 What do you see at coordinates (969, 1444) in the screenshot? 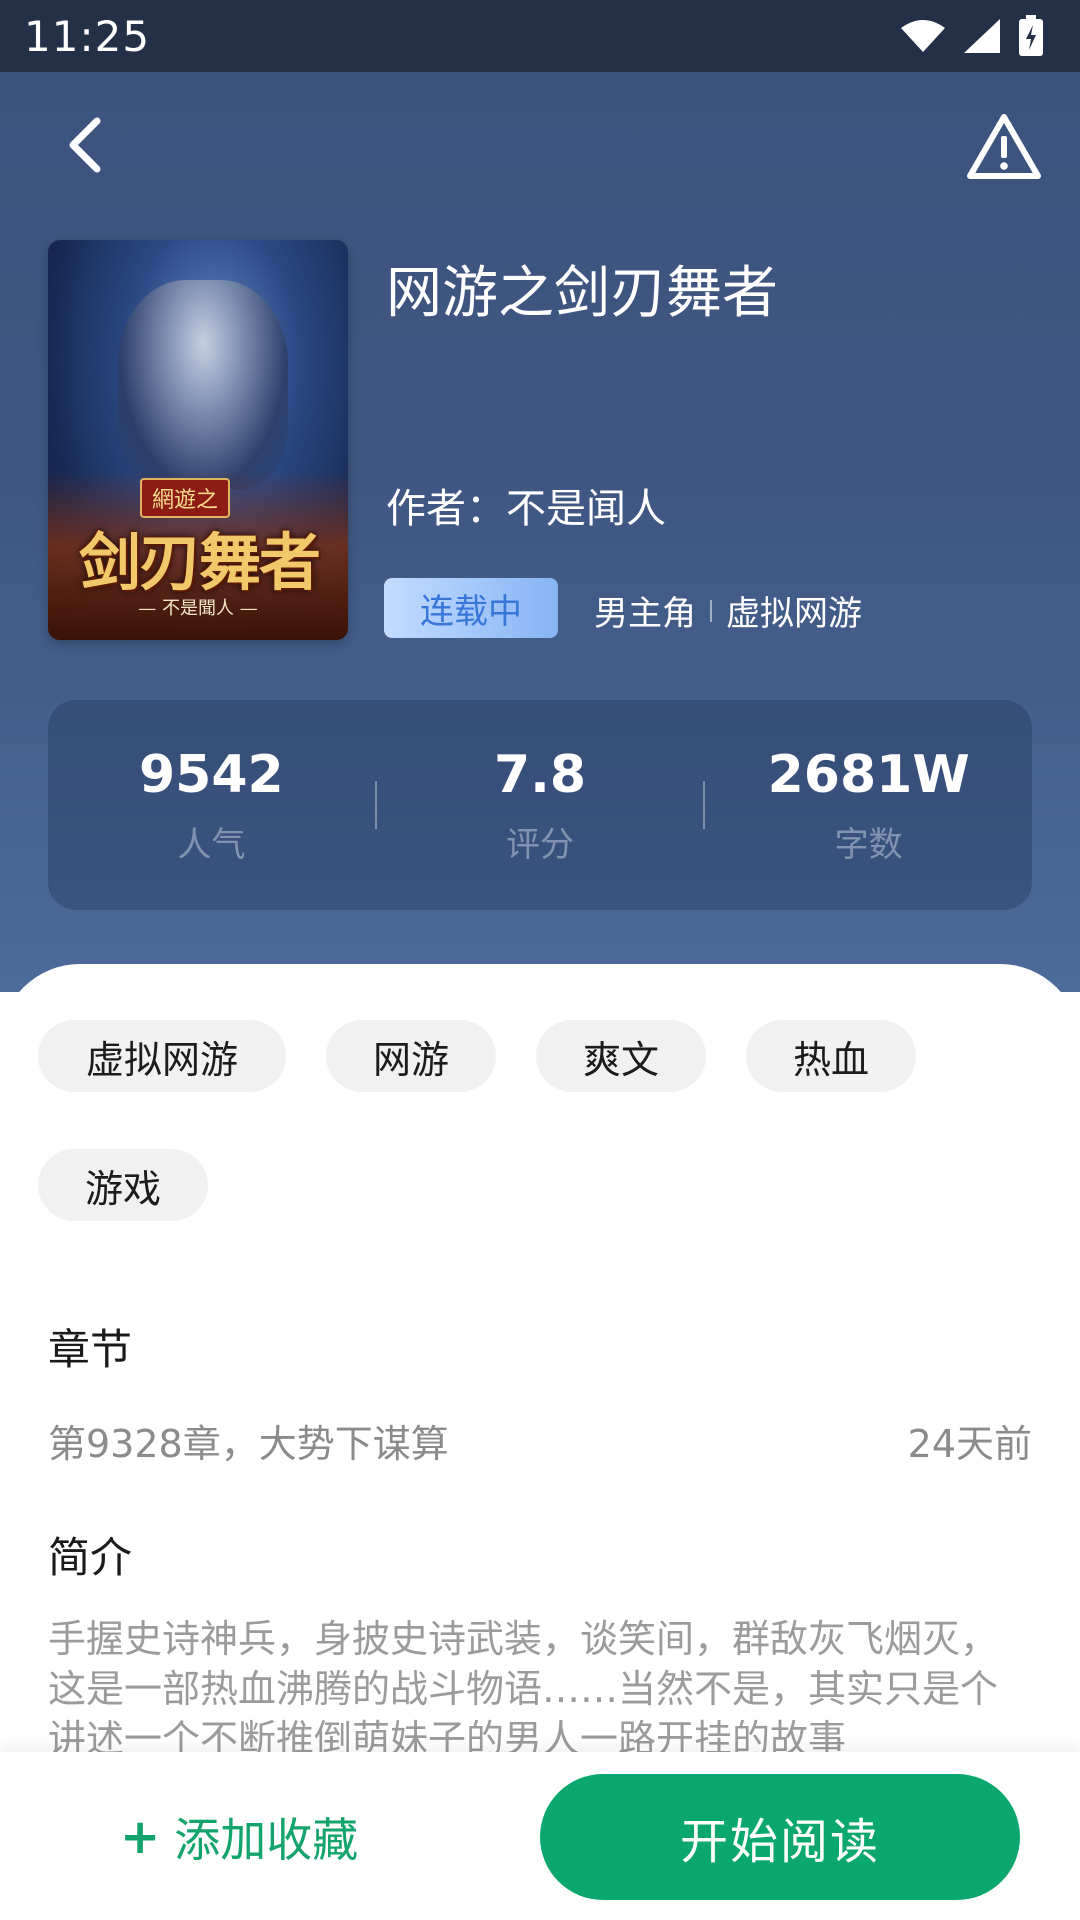
I see `chapter-updated-time: 24天前` at bounding box center [969, 1444].